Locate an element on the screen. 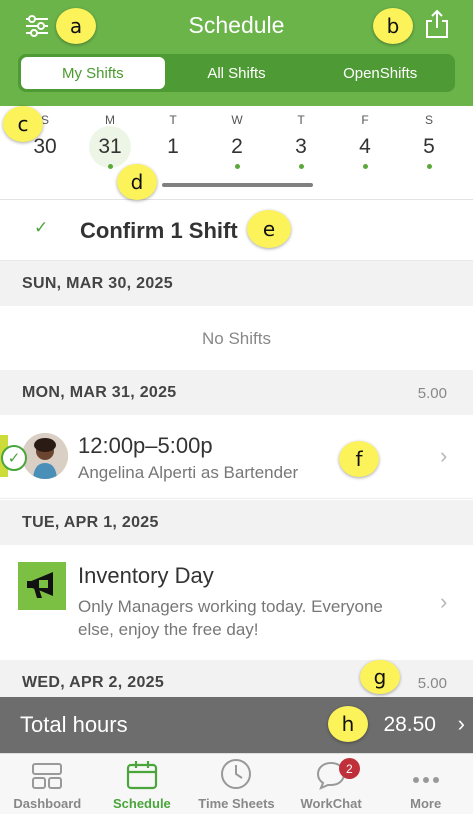 This screenshot has width=473, height=814. day-number: 31 is located at coordinates (110, 146).